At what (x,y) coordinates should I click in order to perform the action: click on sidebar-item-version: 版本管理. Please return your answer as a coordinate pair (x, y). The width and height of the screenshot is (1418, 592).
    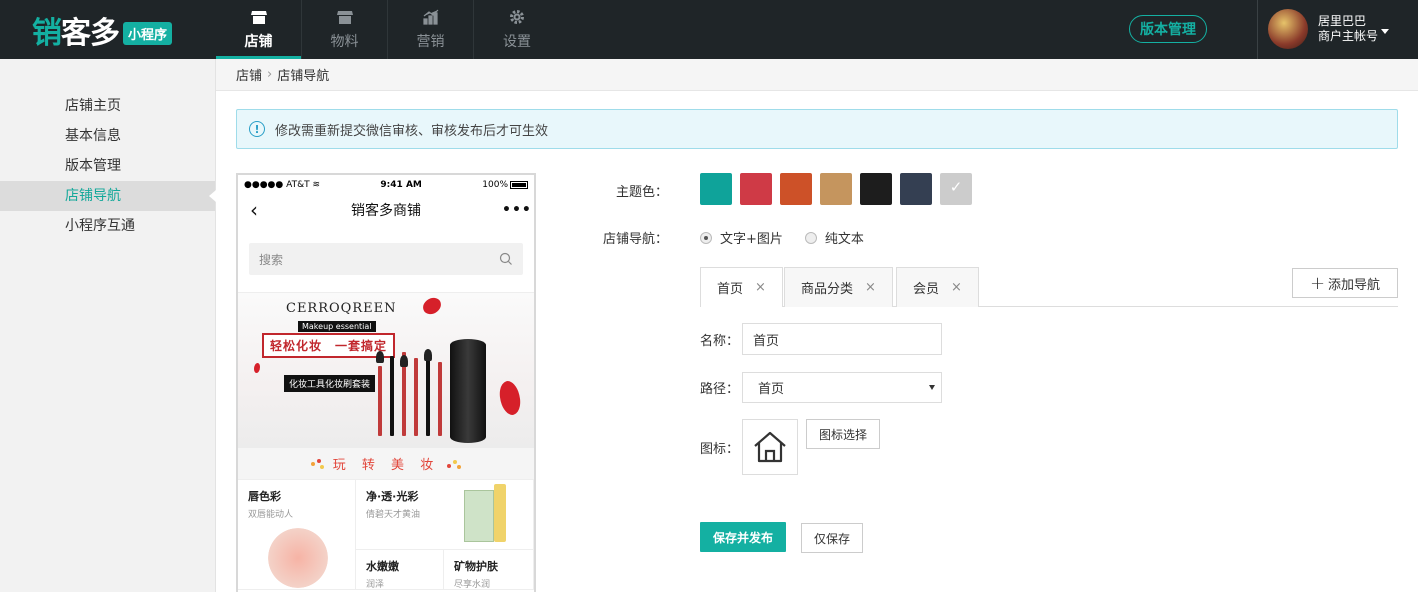
    Looking at the image, I should click on (107, 166).